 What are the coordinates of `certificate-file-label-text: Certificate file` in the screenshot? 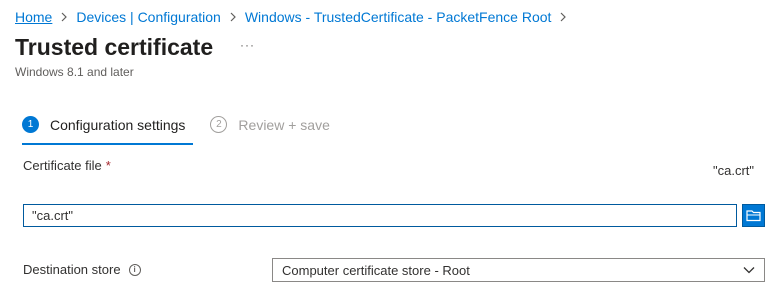 It's located at (62, 165).